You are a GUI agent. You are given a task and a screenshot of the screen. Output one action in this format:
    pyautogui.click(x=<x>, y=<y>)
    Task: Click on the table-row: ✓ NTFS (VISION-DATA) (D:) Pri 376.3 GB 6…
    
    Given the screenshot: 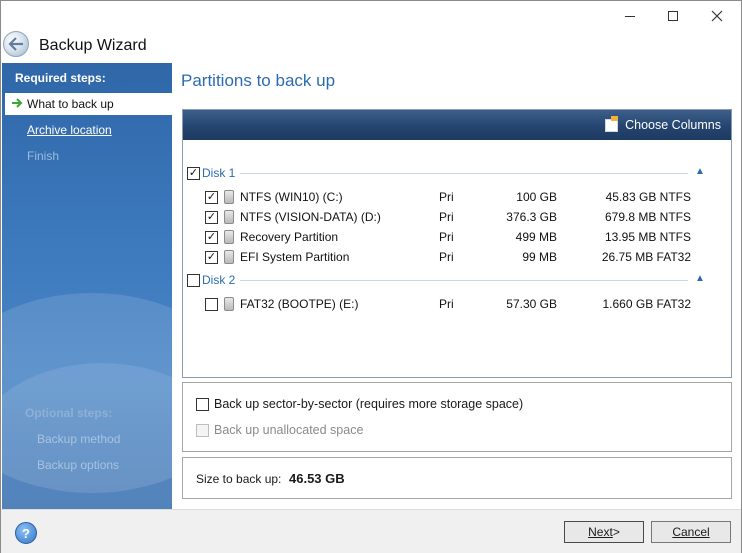 What is the action you would take?
    pyautogui.click(x=457, y=218)
    